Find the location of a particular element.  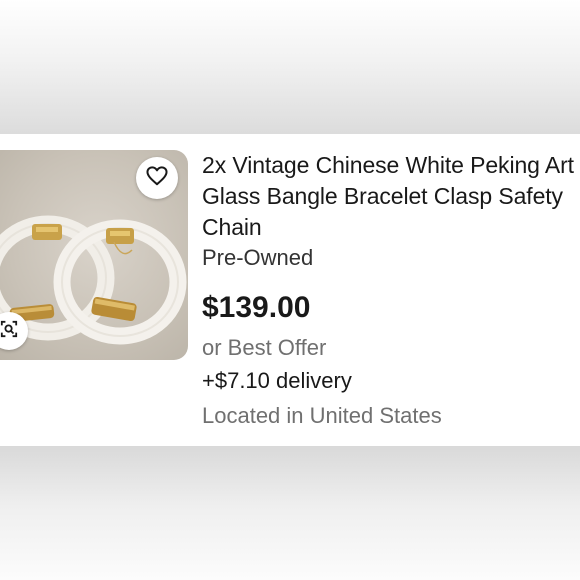

item-price: $139.00 is located at coordinates (256, 307).